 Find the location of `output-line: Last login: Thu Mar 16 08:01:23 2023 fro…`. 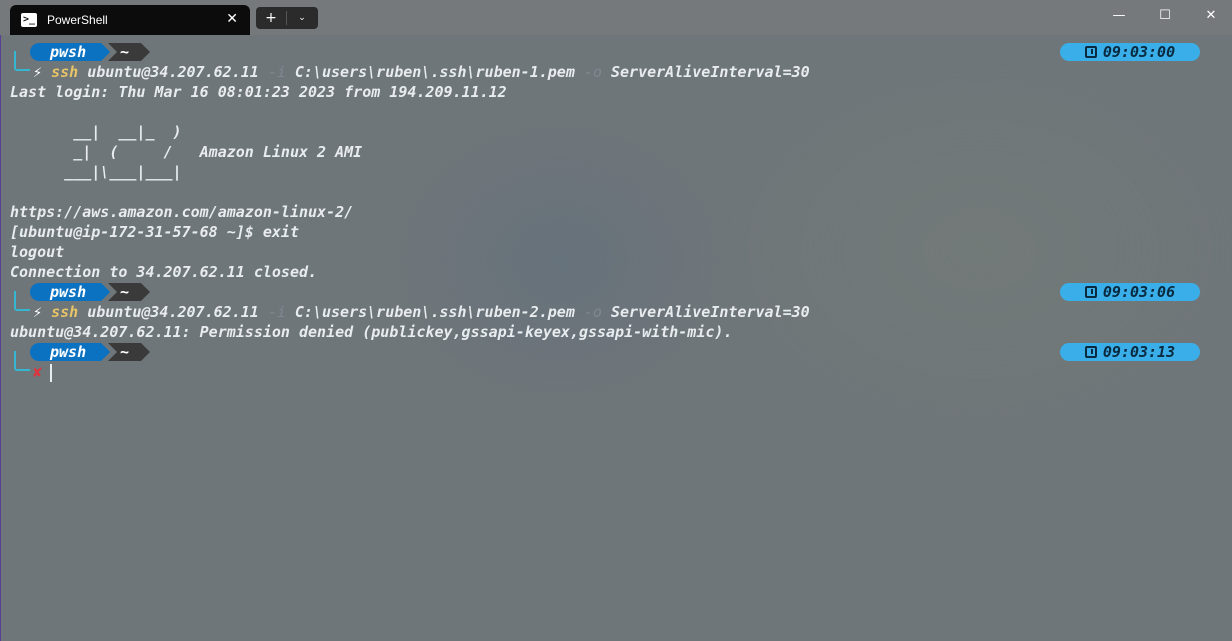

output-line: Last login: Thu Mar 16 08:01:23 2023 fro… is located at coordinates (258, 92).